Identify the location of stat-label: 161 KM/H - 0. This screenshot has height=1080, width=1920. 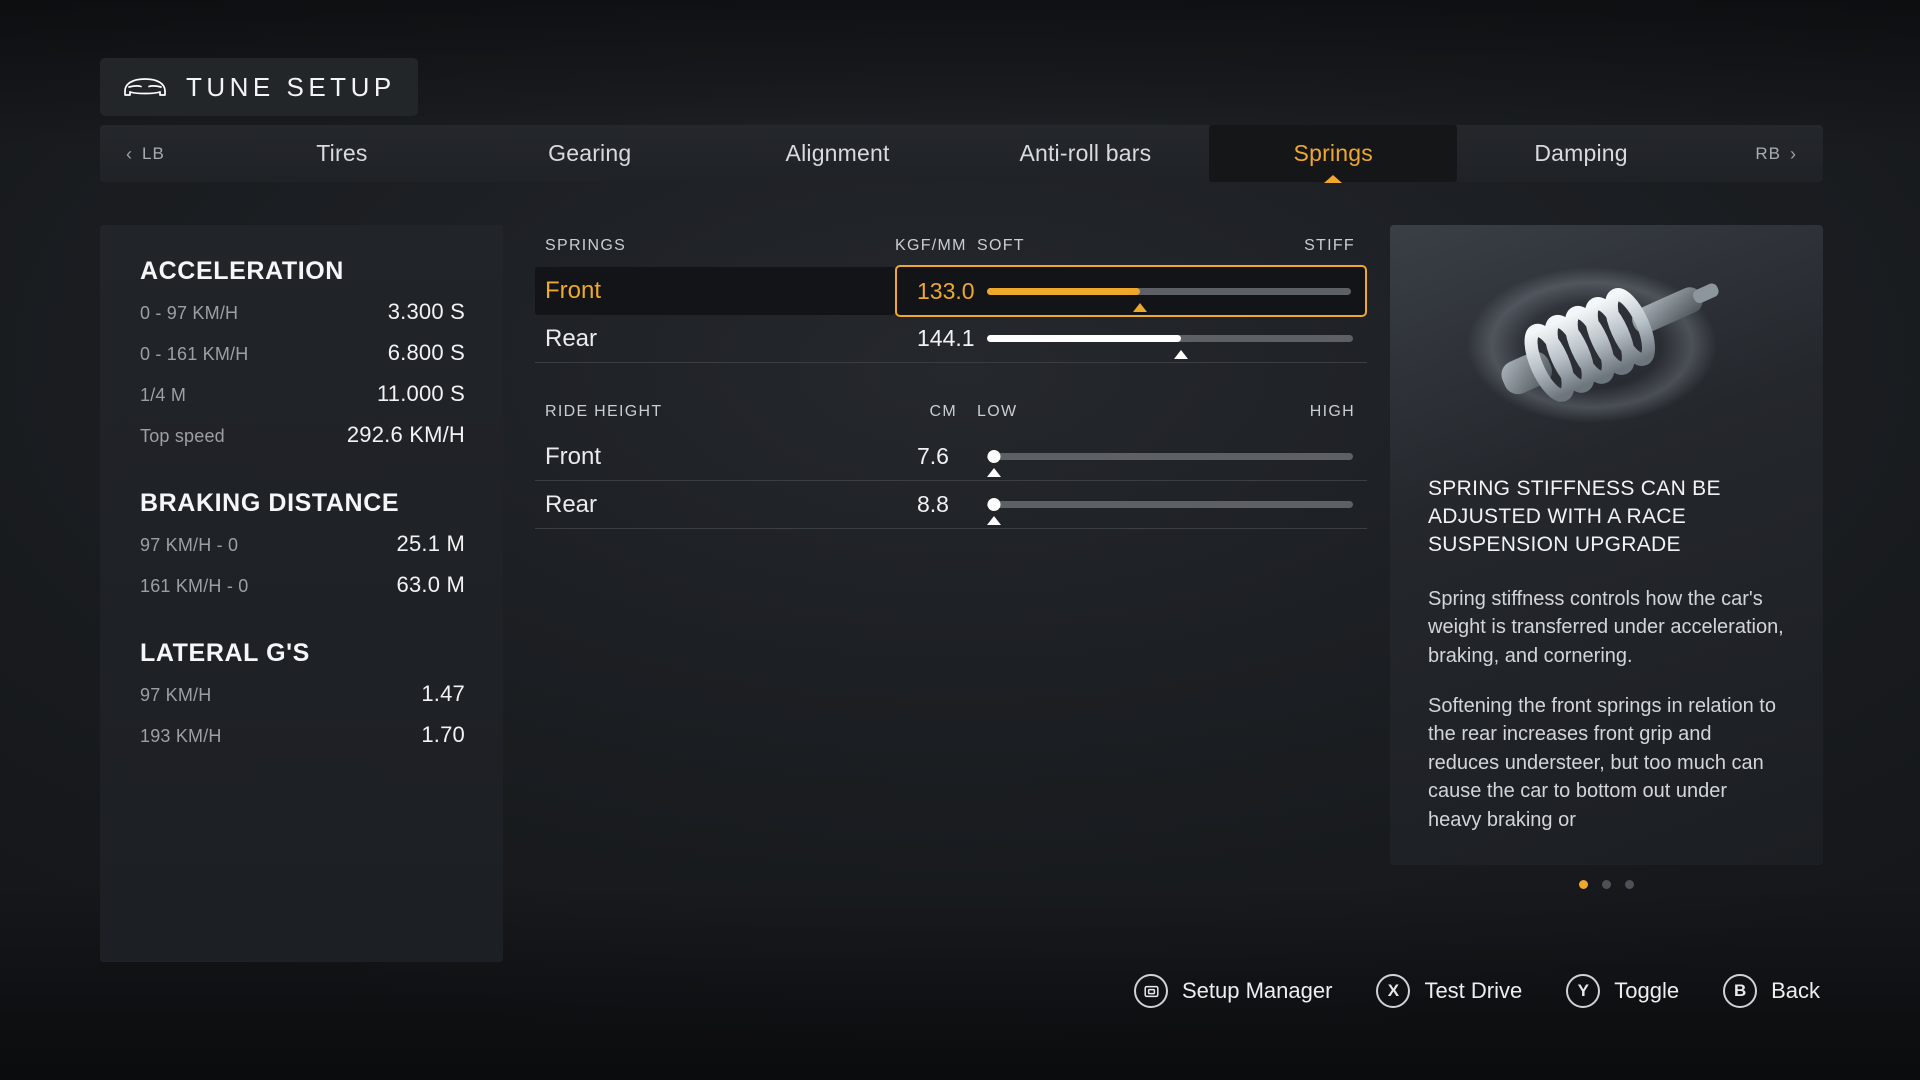
(194, 586).